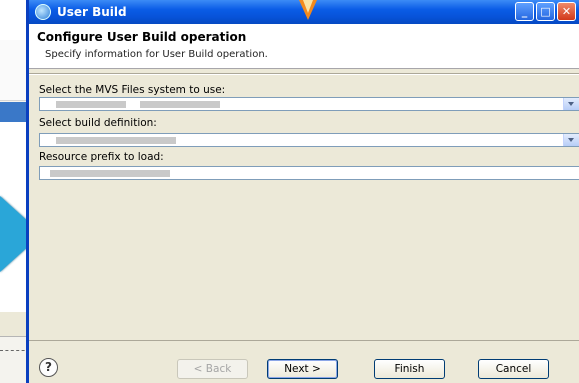 This screenshot has height=383, width=579. I want to click on maximize-button: □, so click(545, 11).